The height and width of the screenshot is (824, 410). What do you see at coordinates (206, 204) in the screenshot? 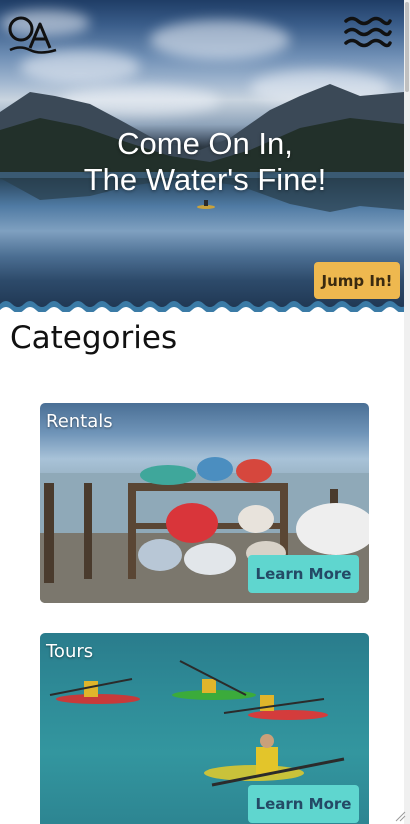
I see `kayak-figure` at bounding box center [206, 204].